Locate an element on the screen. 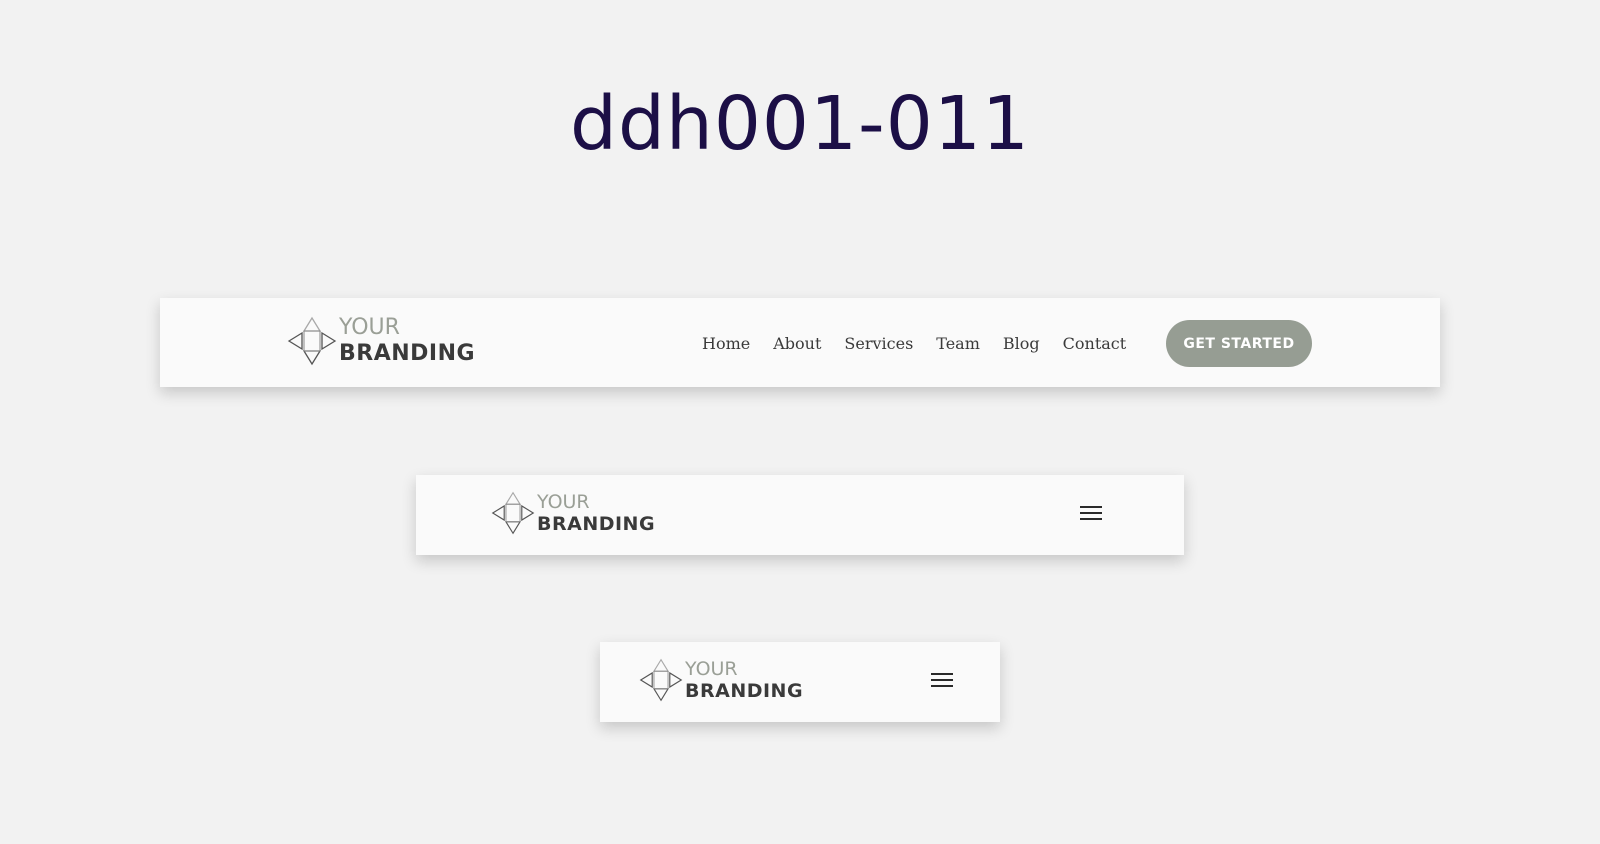 The height and width of the screenshot is (844, 1600). header-mobile: YOUR BRANDING is located at coordinates (800, 682).